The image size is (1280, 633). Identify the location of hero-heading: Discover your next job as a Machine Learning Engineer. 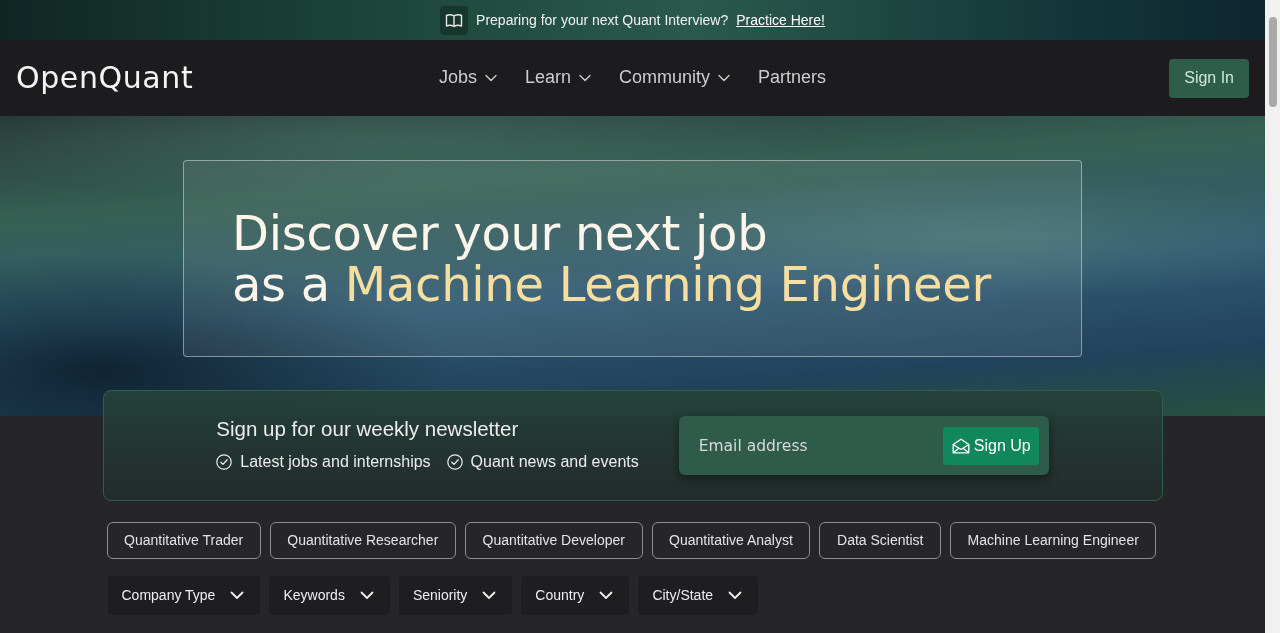
(611, 258).